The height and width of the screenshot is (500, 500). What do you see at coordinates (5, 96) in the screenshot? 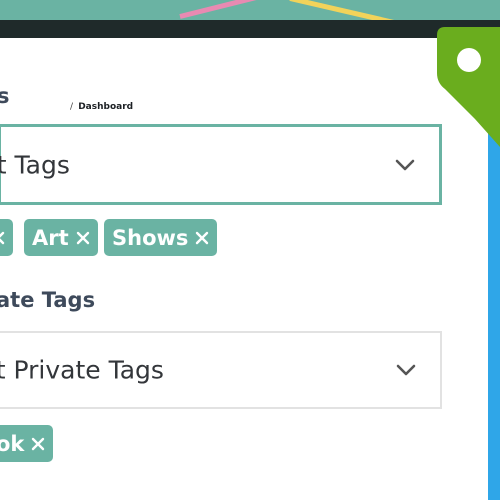
I see `public-tags-heading: s` at bounding box center [5, 96].